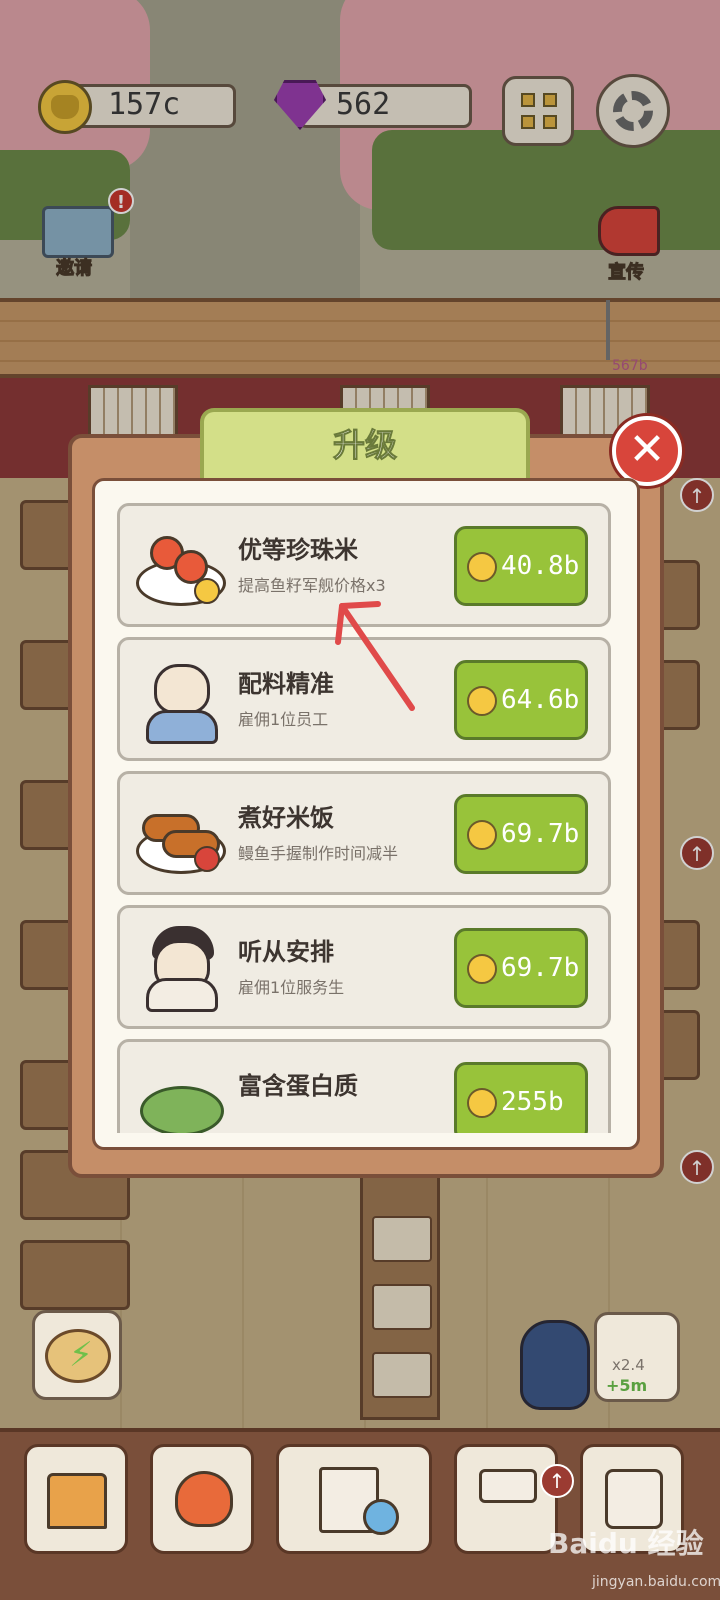 Image resolution: width=720 pixels, height=1600 pixels. Describe the element at coordinates (181, 699) in the screenshot. I see `chef-cat-icon` at that location.